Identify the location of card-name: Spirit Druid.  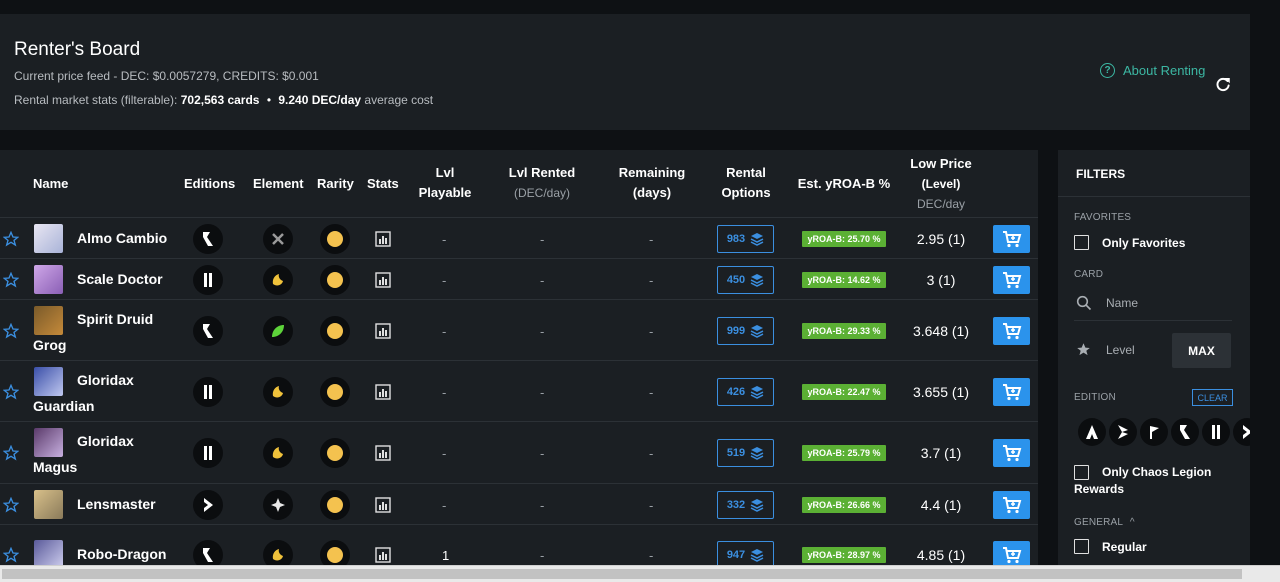
(115, 319).